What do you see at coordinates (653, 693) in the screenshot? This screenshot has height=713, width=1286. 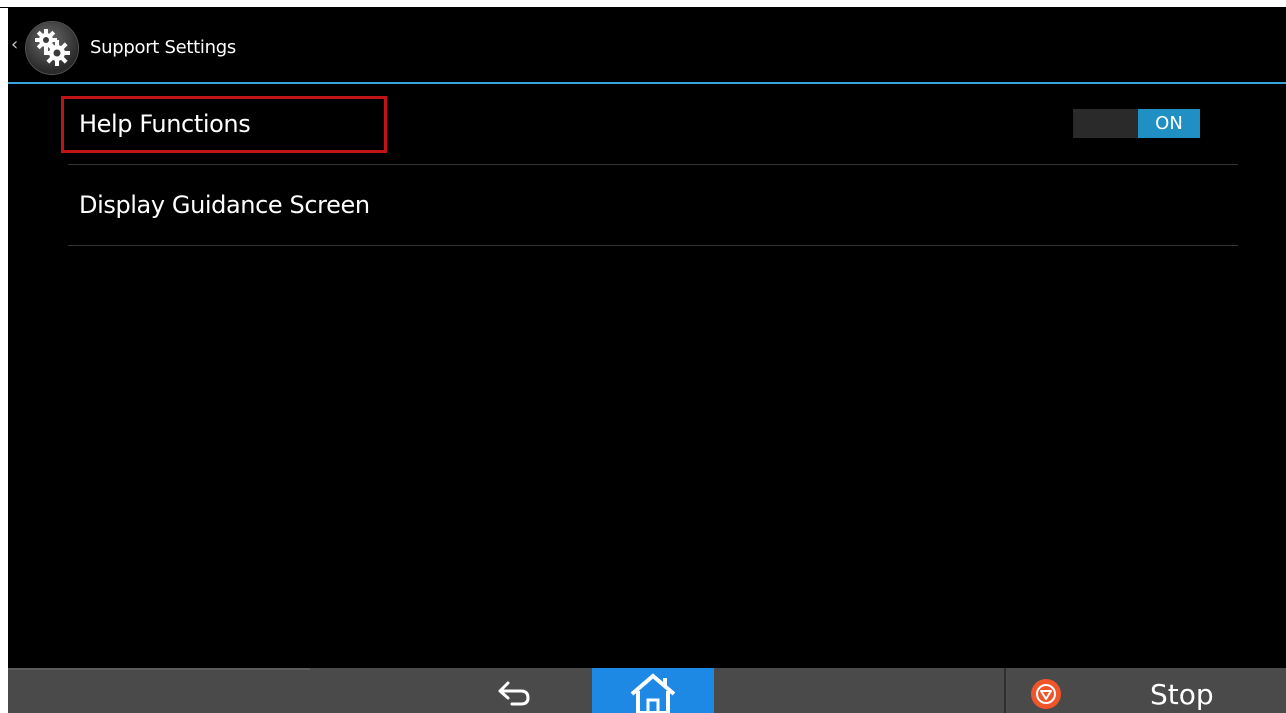 I see `home-icon` at bounding box center [653, 693].